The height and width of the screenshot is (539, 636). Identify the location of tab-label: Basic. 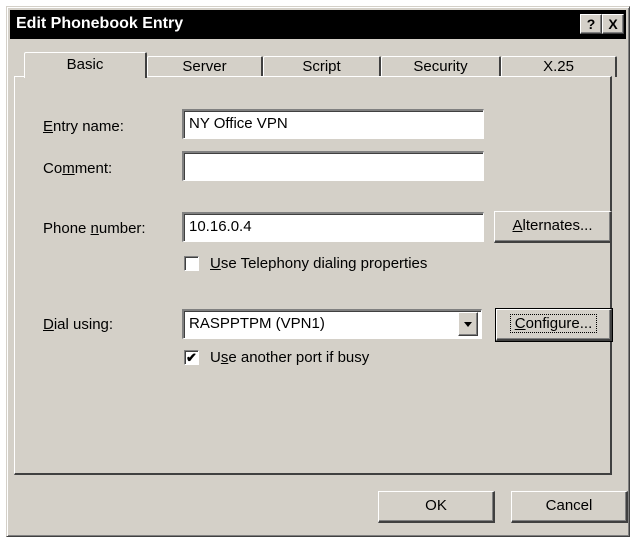
(85, 64).